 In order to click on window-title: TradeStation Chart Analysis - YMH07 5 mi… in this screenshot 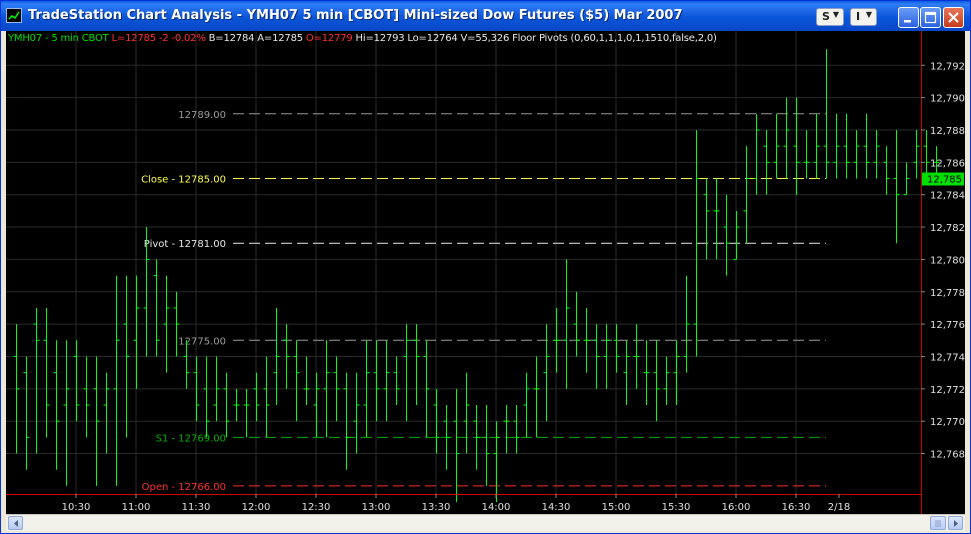, I will do `click(355, 15)`.